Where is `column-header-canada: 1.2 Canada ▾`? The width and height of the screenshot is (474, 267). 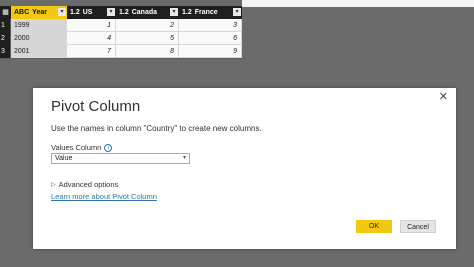
column-header-canada: 1.2 Canada ▾ is located at coordinates (147, 12).